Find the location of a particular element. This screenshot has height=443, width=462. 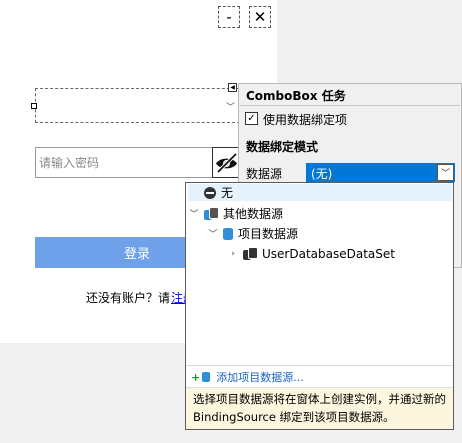

dropdown-divider is located at coordinates (319, 365).